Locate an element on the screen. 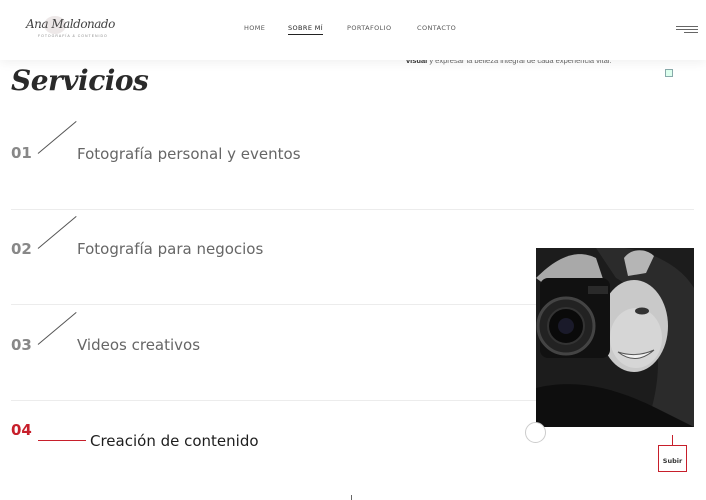 The image size is (706, 500). broken-image-icon is located at coordinates (669, 73).